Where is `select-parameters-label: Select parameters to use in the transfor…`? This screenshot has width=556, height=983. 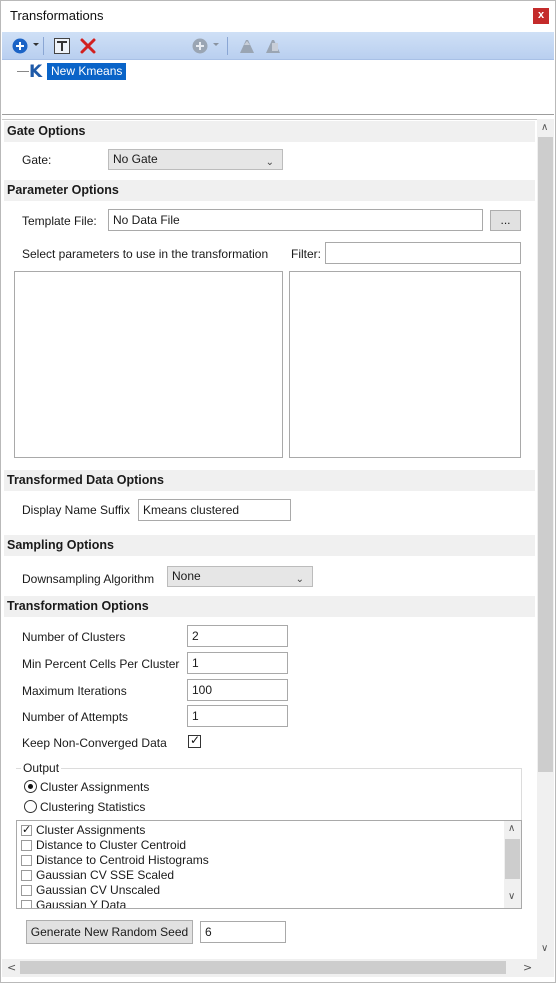 select-parameters-label: Select parameters to use in the transfor… is located at coordinates (145, 254).